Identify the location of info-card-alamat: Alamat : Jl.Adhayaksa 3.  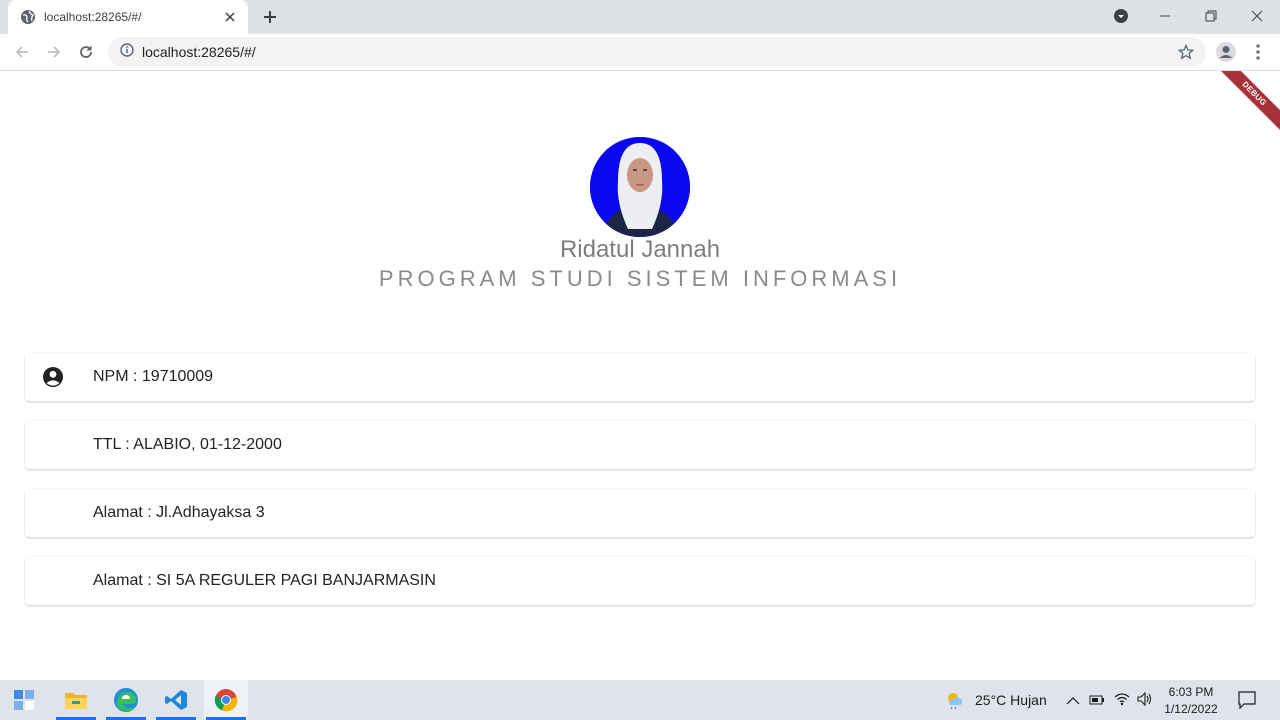
(640, 513).